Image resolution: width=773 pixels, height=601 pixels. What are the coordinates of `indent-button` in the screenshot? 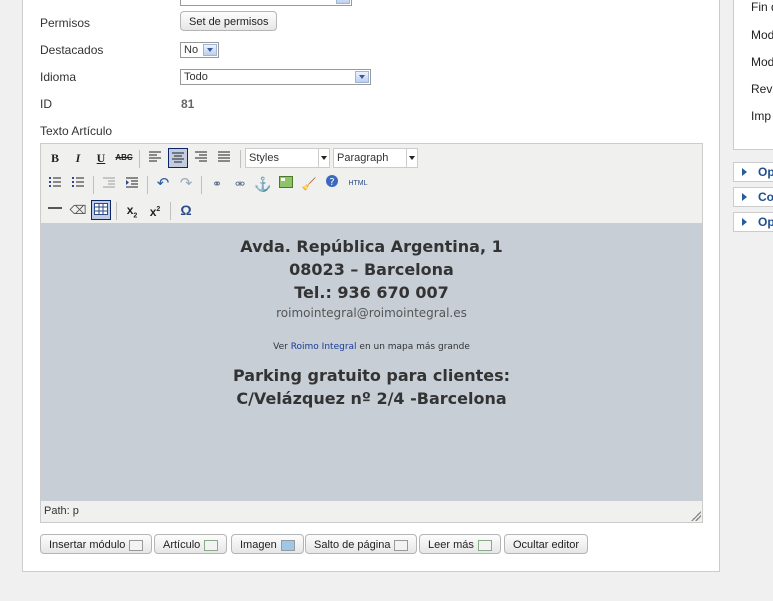 It's located at (132, 184).